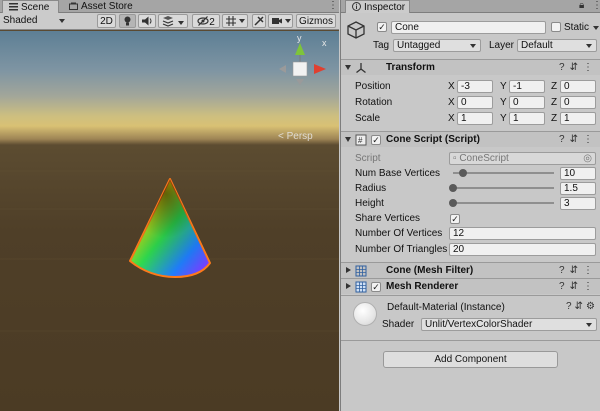  What do you see at coordinates (582, 306) in the screenshot?
I see `material-header-icons: ?⇵⚙` at bounding box center [582, 306].